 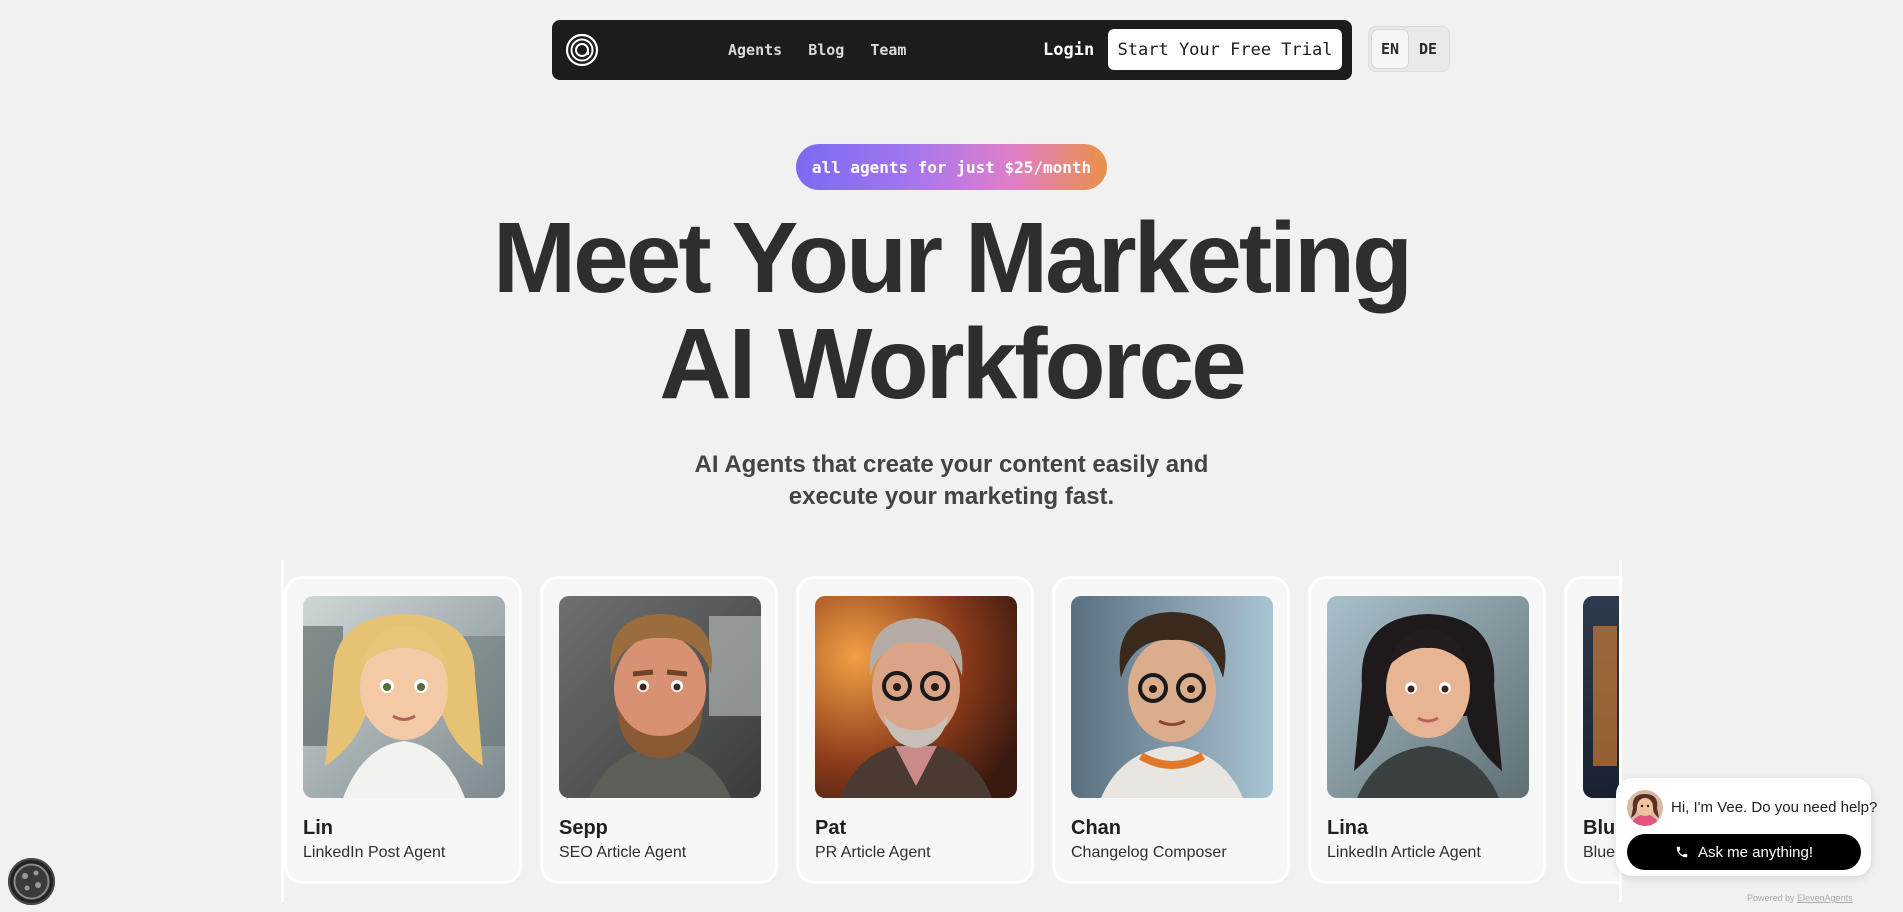 I want to click on agent-role: Changelog Composer, so click(x=1149, y=852).